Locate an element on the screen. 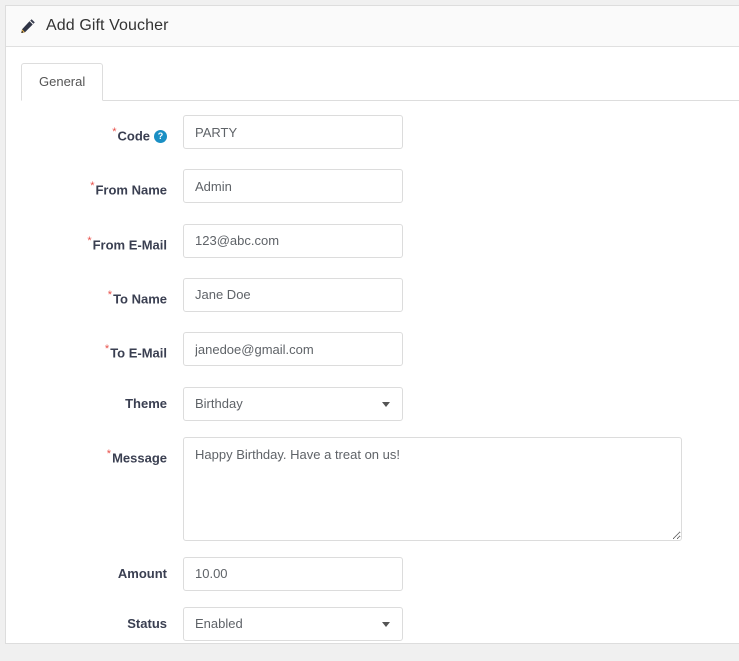 The height and width of the screenshot is (661, 739). label-to-email: *To E-Mail is located at coordinates (94, 351).